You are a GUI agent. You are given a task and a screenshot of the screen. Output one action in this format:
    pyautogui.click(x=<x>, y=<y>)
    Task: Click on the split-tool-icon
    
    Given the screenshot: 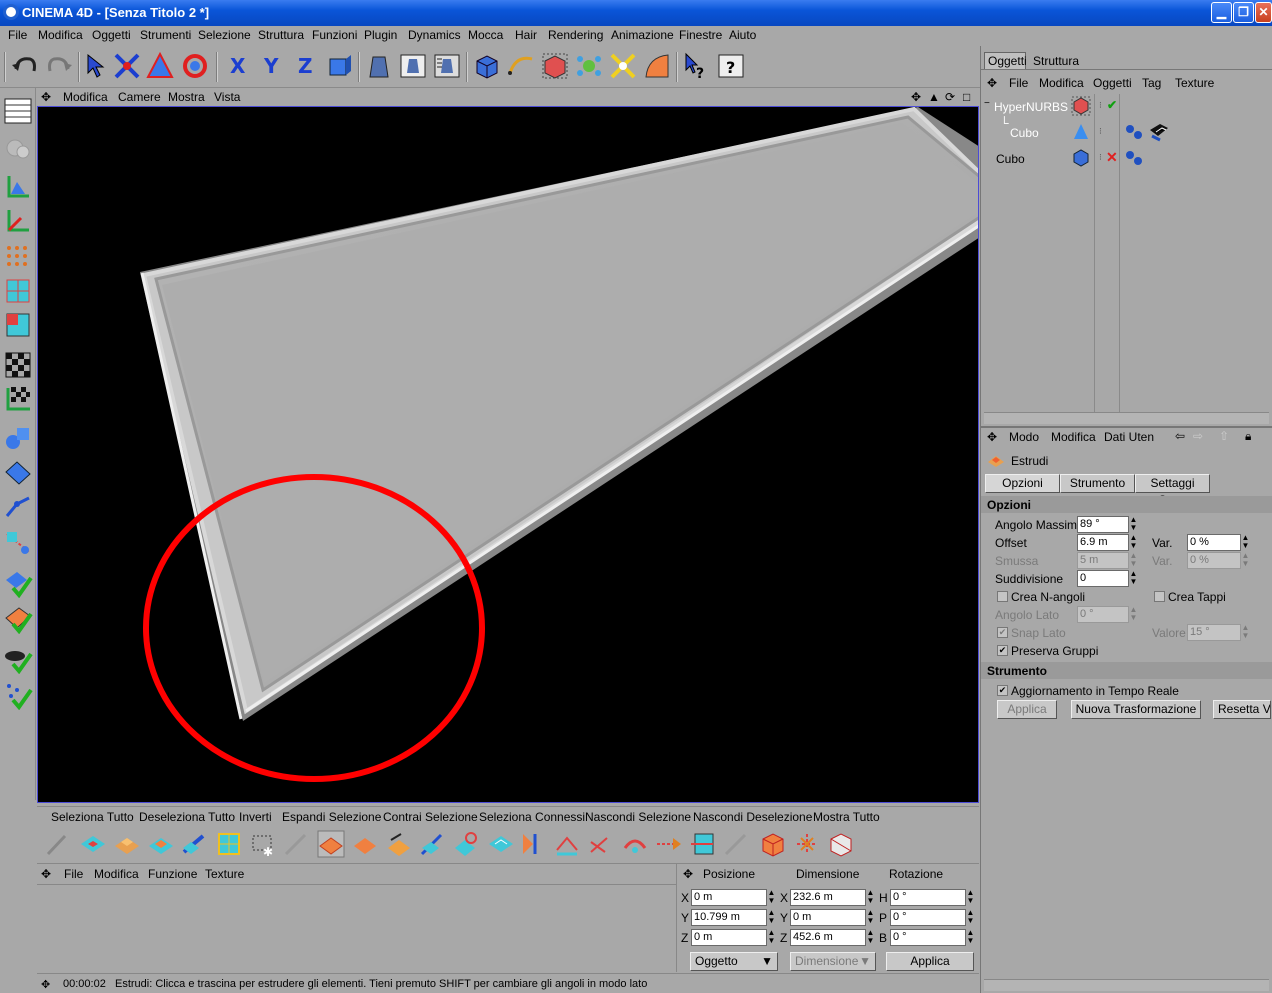 What is the action you would take?
    pyautogui.click(x=703, y=844)
    